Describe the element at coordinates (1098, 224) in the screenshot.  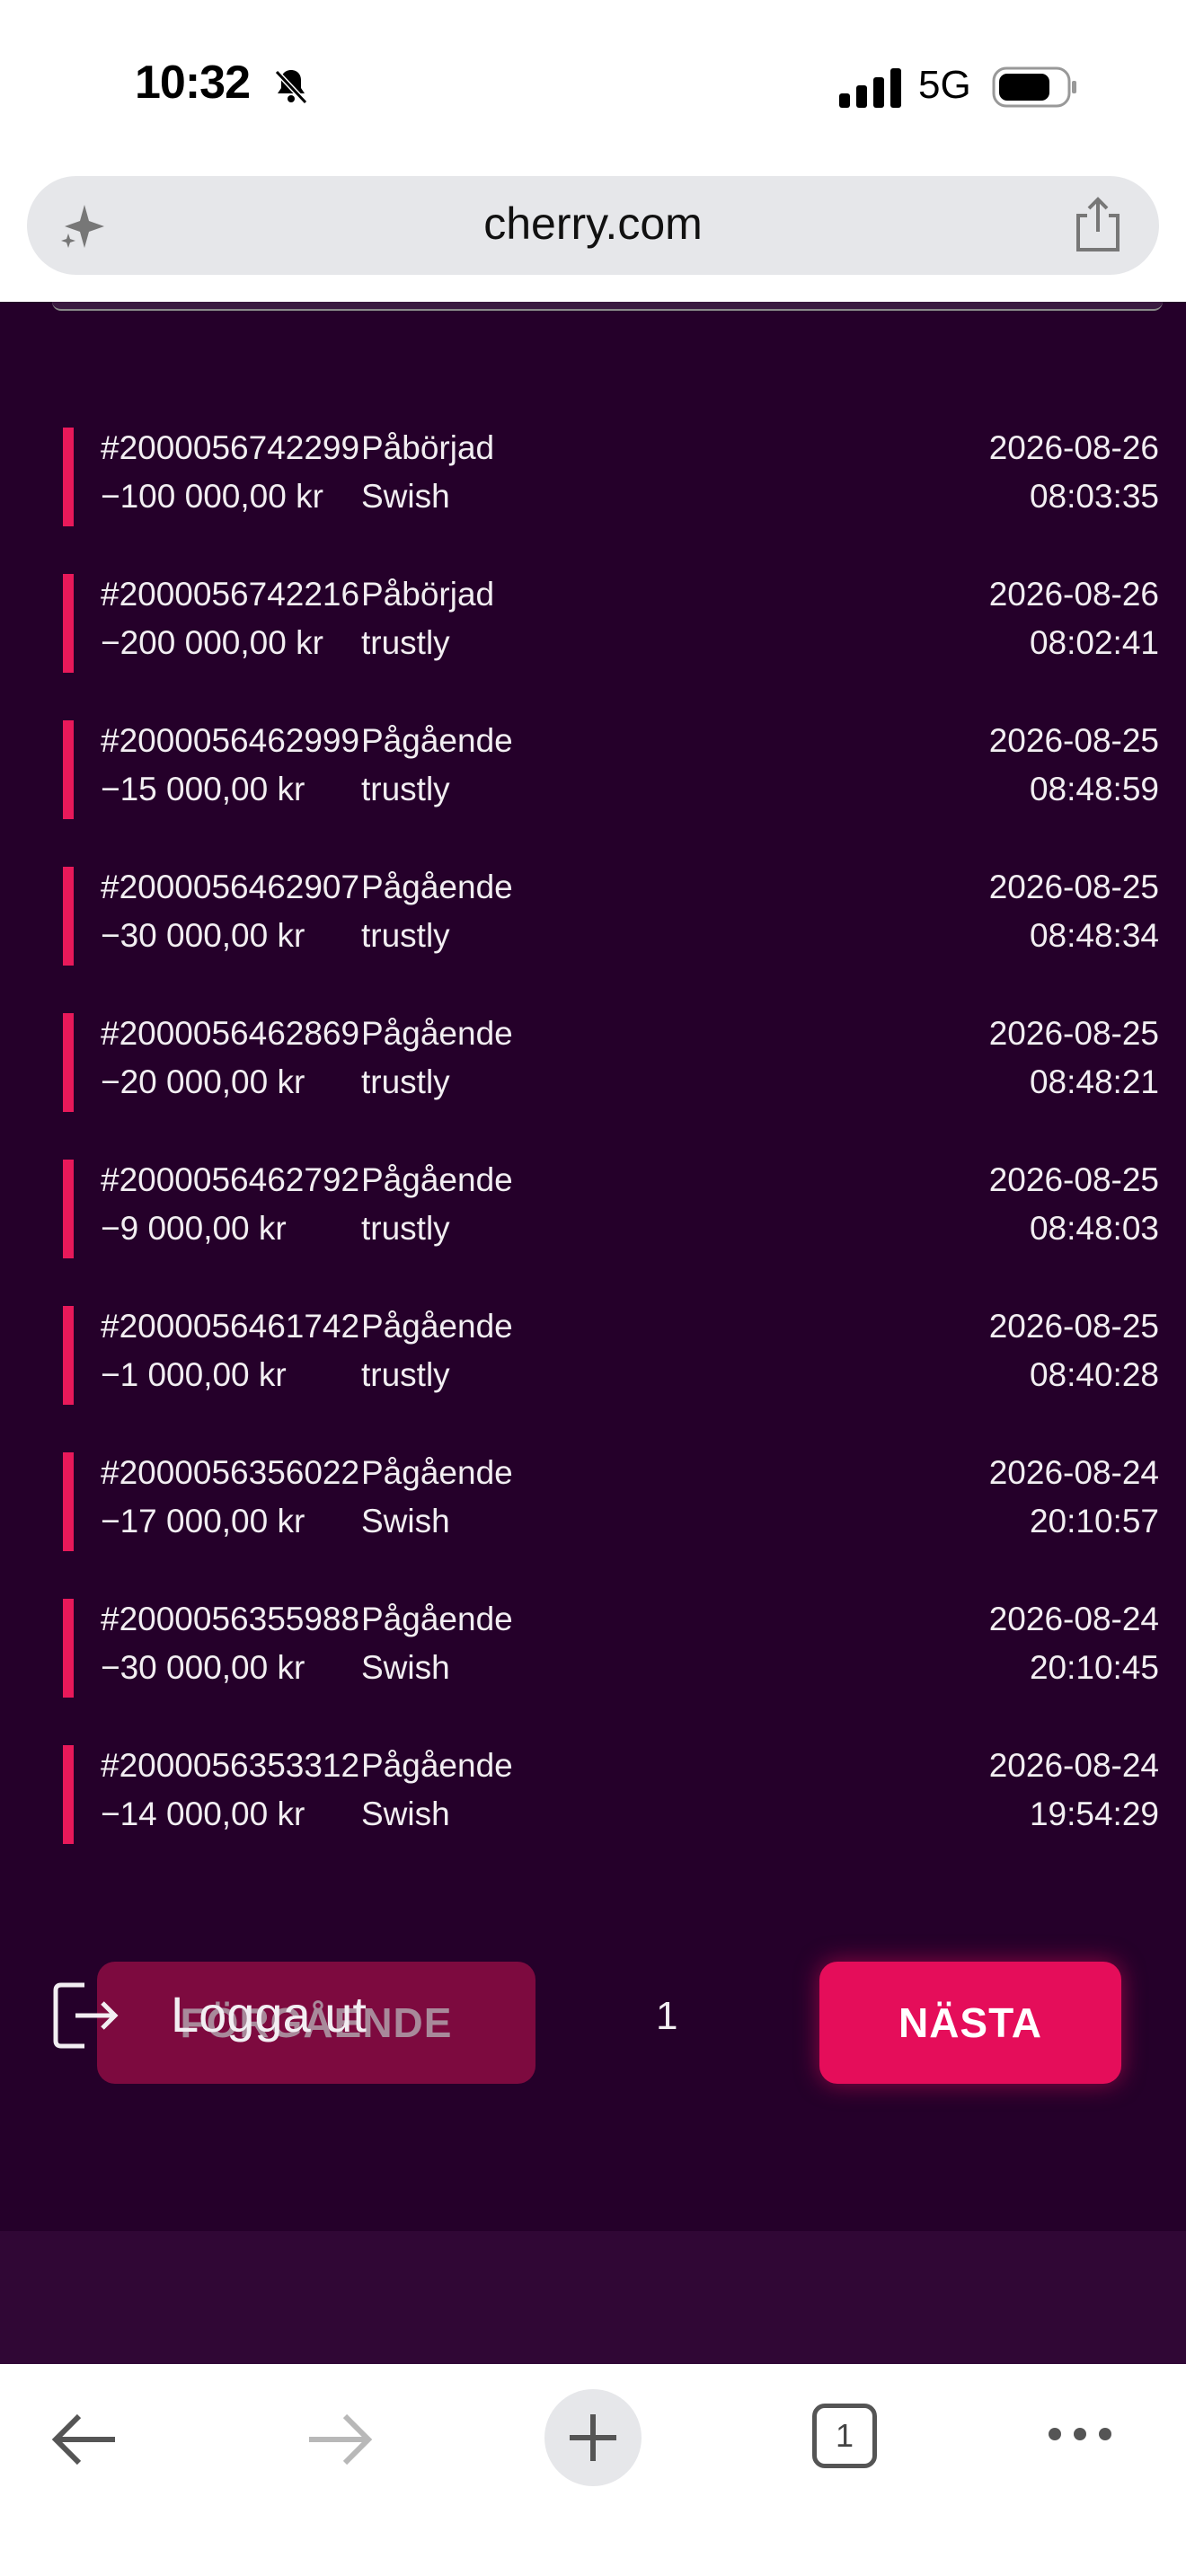
I see `share-icon` at that location.